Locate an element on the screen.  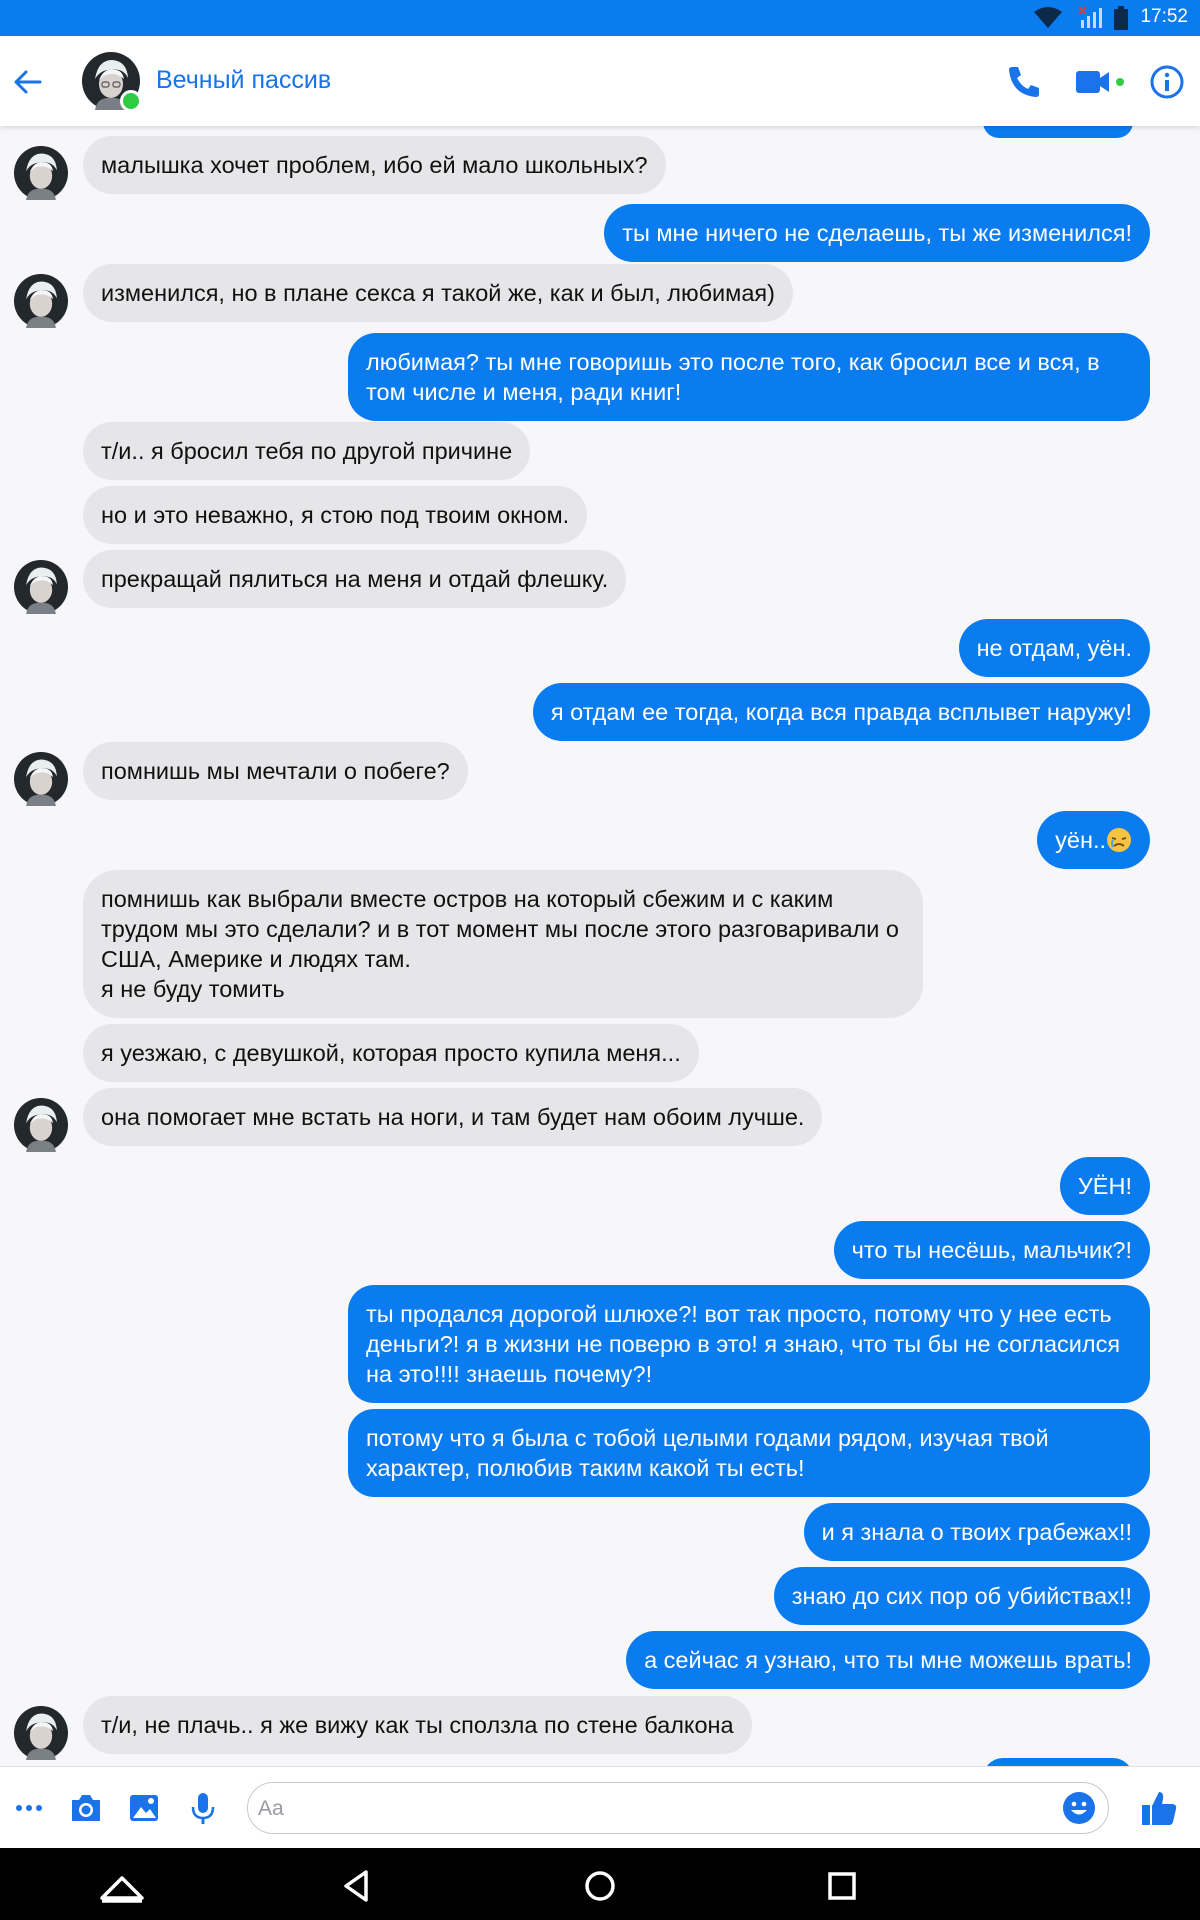
home-circle-icon is located at coordinates (600, 1886).